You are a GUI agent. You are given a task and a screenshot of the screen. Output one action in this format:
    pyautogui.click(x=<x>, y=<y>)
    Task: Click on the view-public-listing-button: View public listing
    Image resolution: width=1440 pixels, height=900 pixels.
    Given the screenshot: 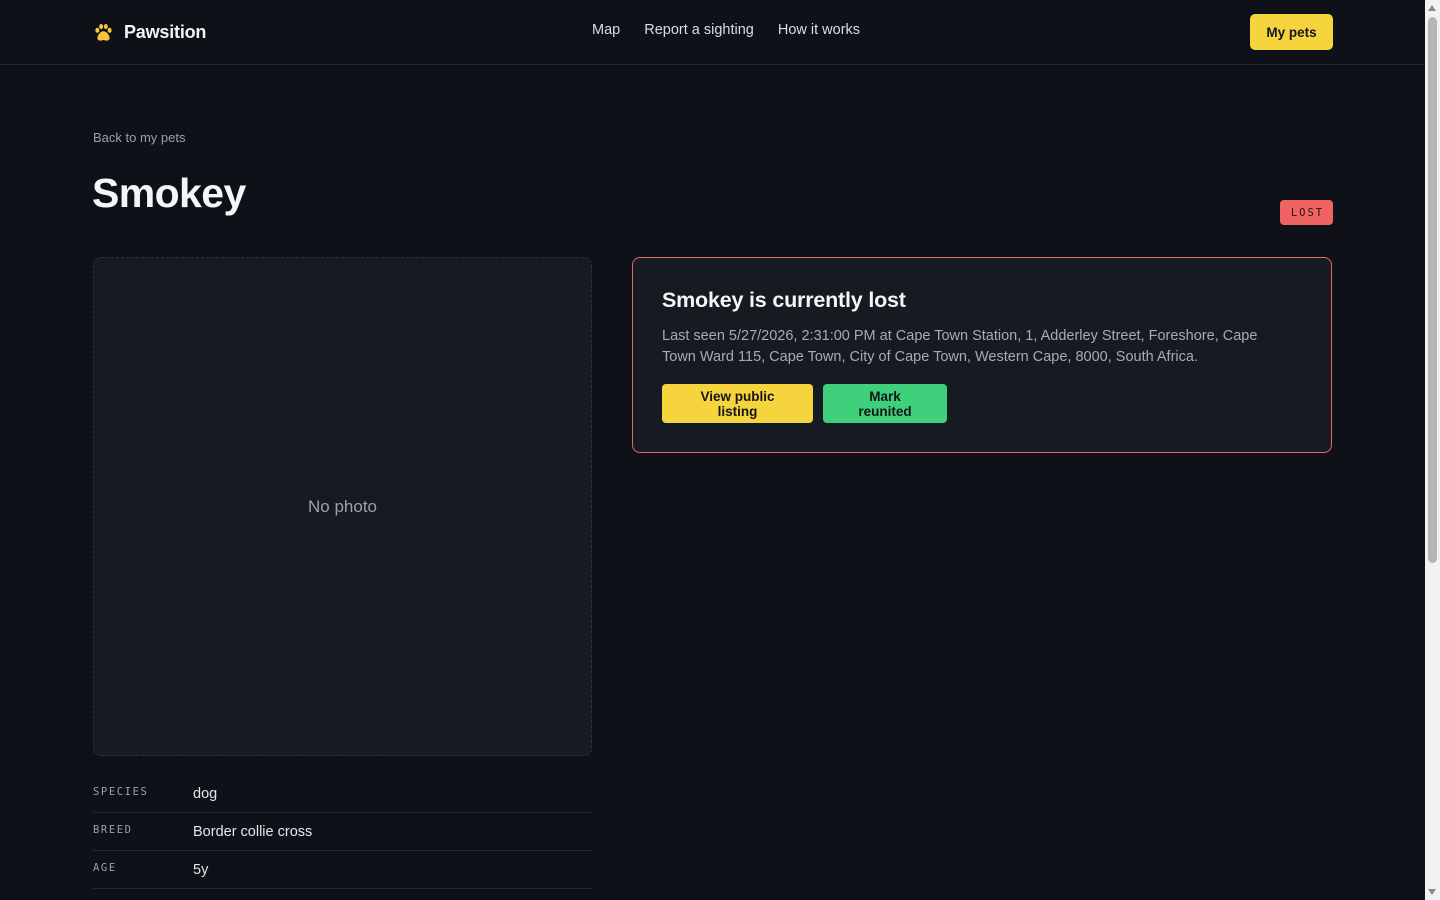 What is the action you would take?
    pyautogui.click(x=737, y=403)
    